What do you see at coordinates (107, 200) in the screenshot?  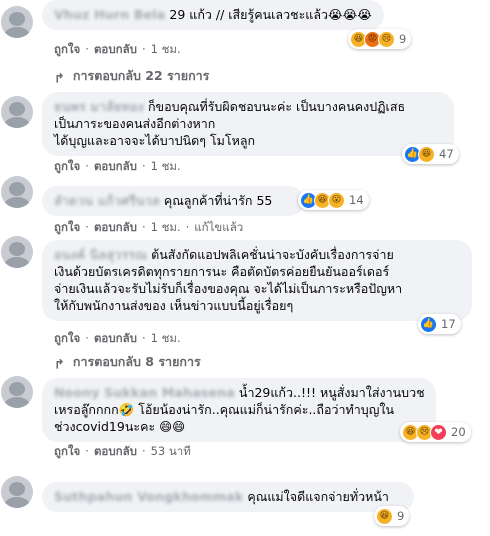 I see `comment-author: ลำดวน แก้วศรีนวล` at bounding box center [107, 200].